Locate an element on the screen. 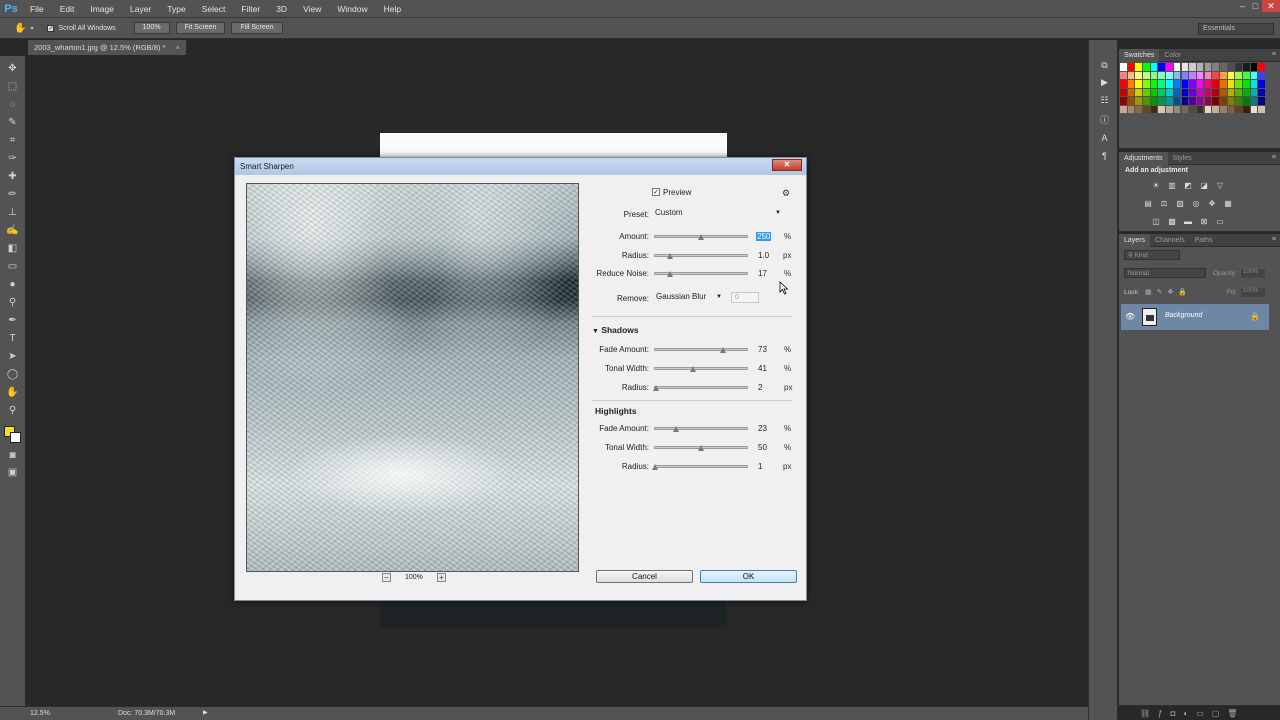  adjustments-panel-menu-icon: ≡ is located at coordinates (1274, 157).